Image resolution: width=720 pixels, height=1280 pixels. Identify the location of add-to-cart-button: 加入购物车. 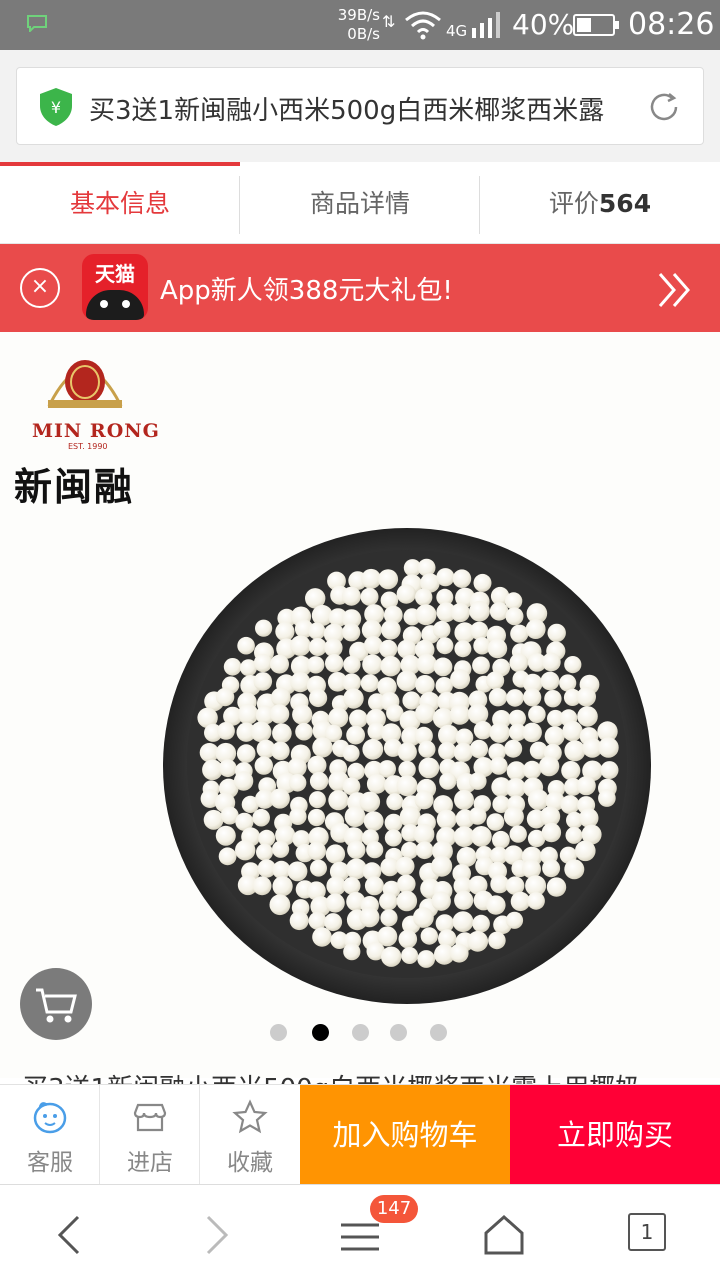
(405, 1135).